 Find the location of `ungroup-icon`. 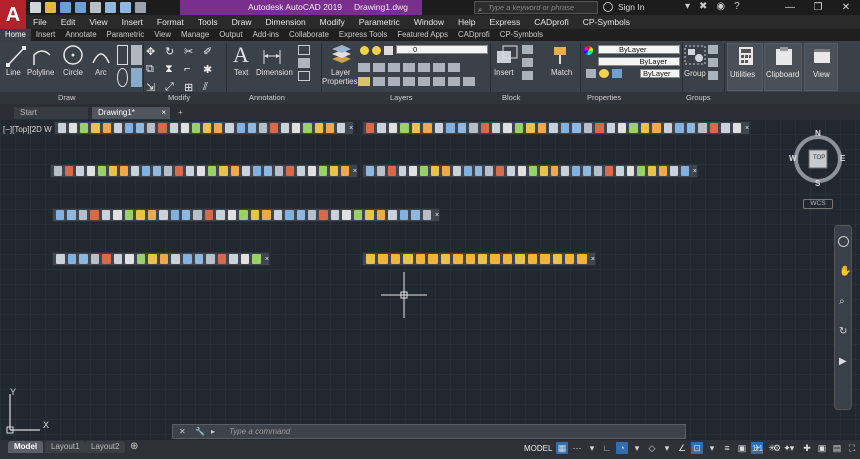

ungroup-icon is located at coordinates (713, 49).